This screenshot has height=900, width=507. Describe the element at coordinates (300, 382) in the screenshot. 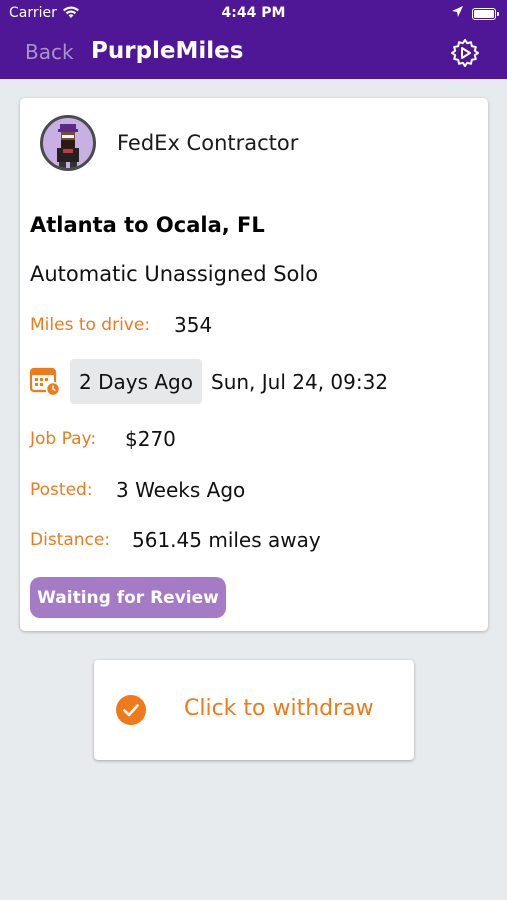

I see `absolute-date: Sun, Jul 24, 09:32` at that location.